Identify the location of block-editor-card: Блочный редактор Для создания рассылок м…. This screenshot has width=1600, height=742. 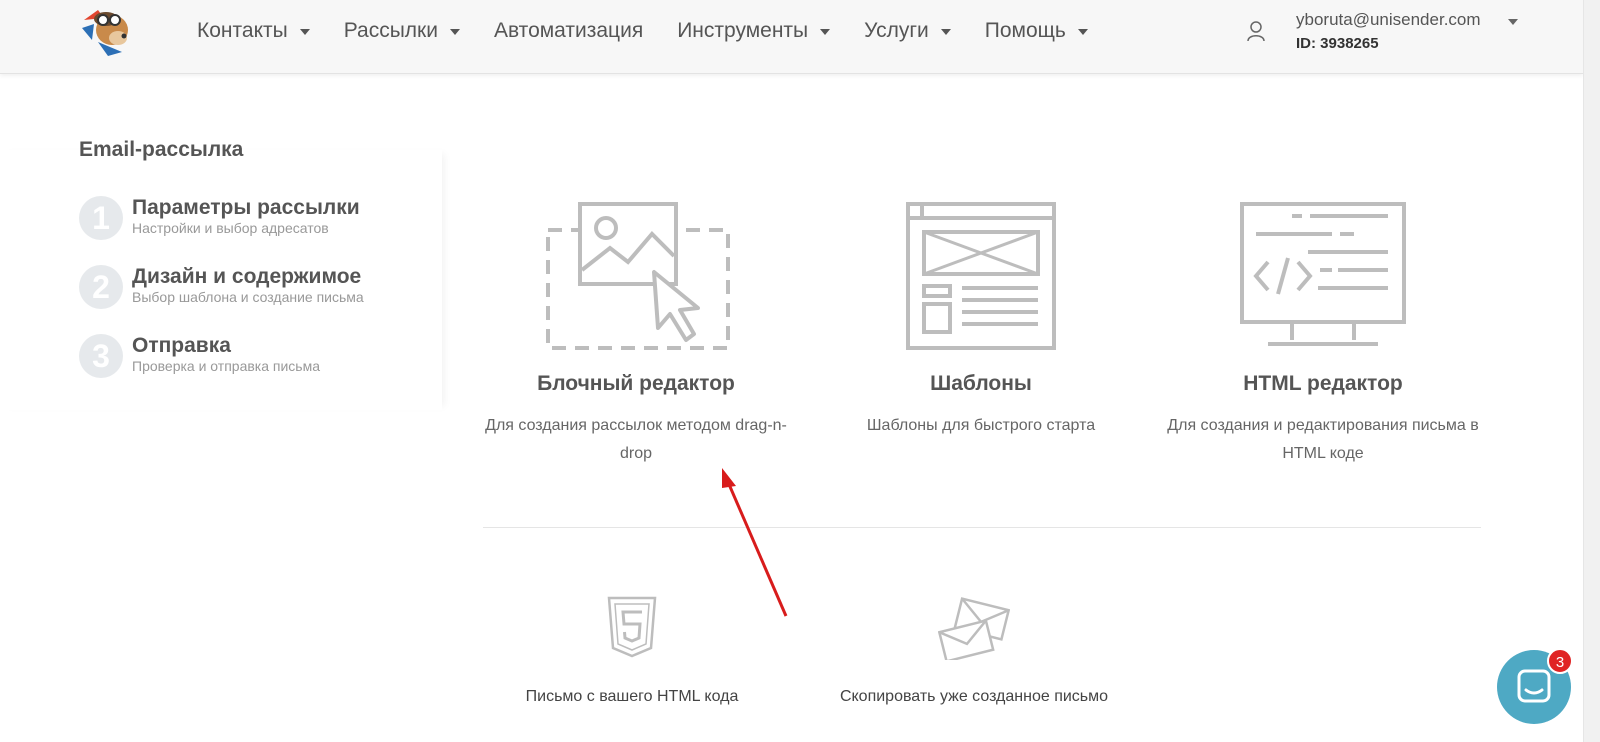
(636, 331).